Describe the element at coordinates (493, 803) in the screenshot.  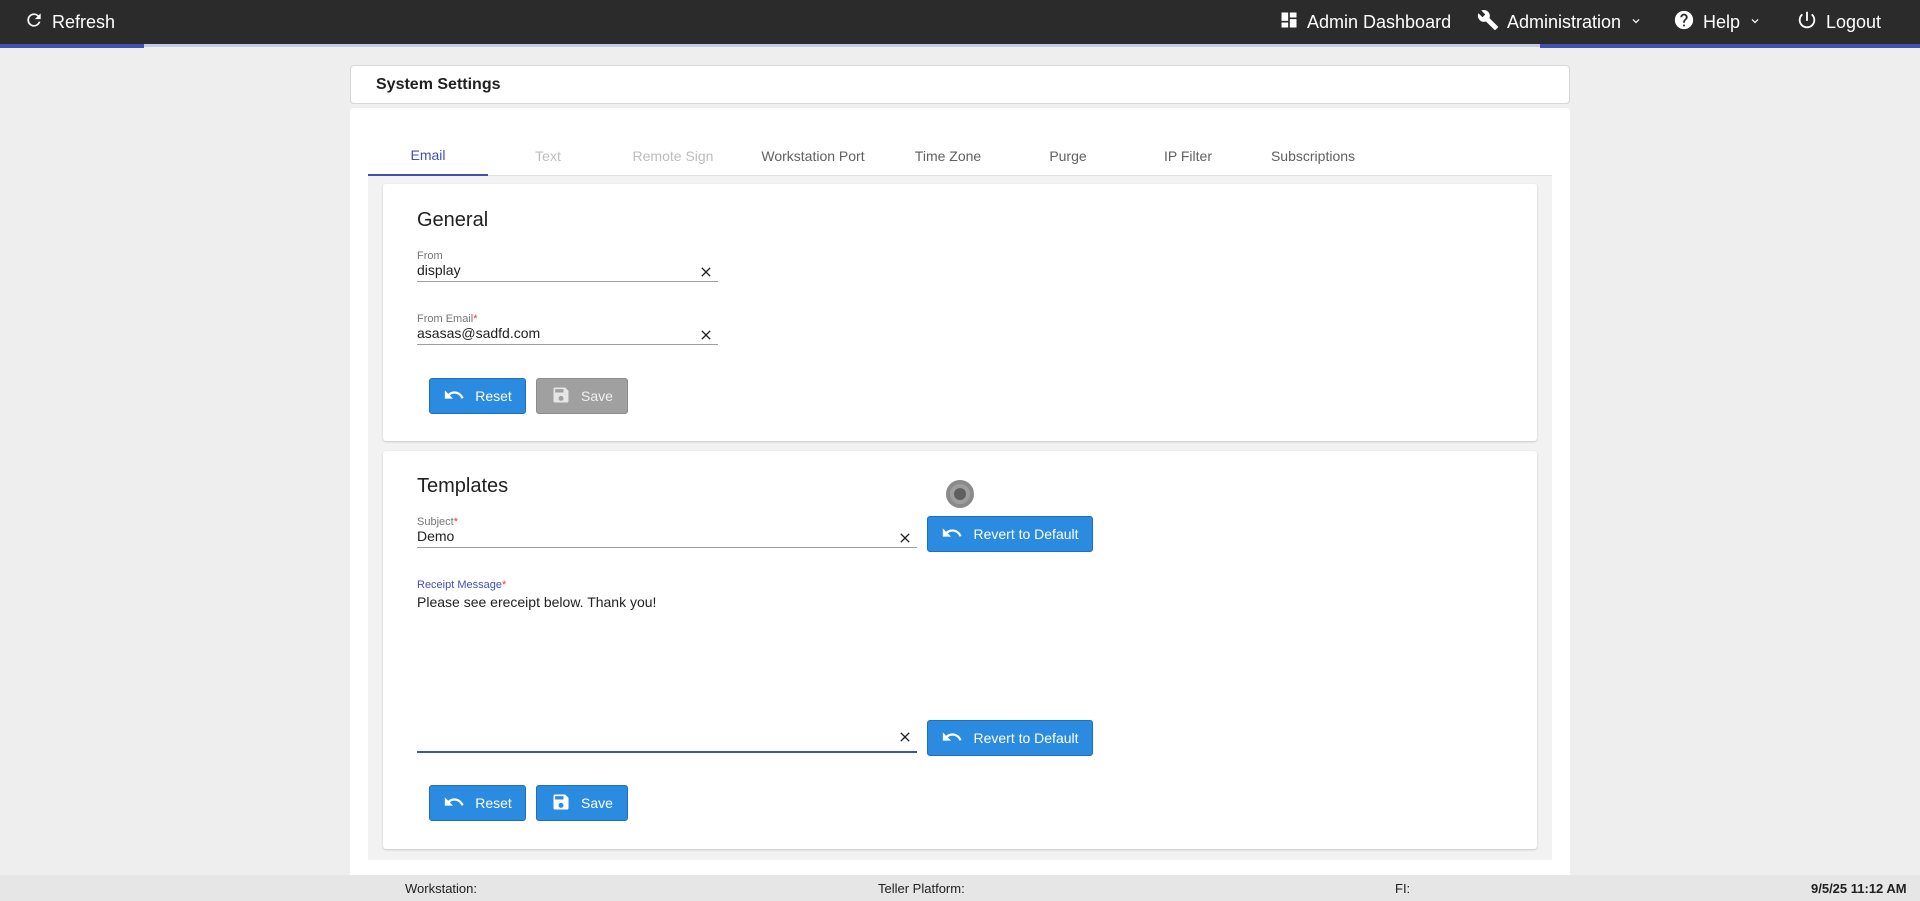
I see `templates-reset-label: Reset` at that location.